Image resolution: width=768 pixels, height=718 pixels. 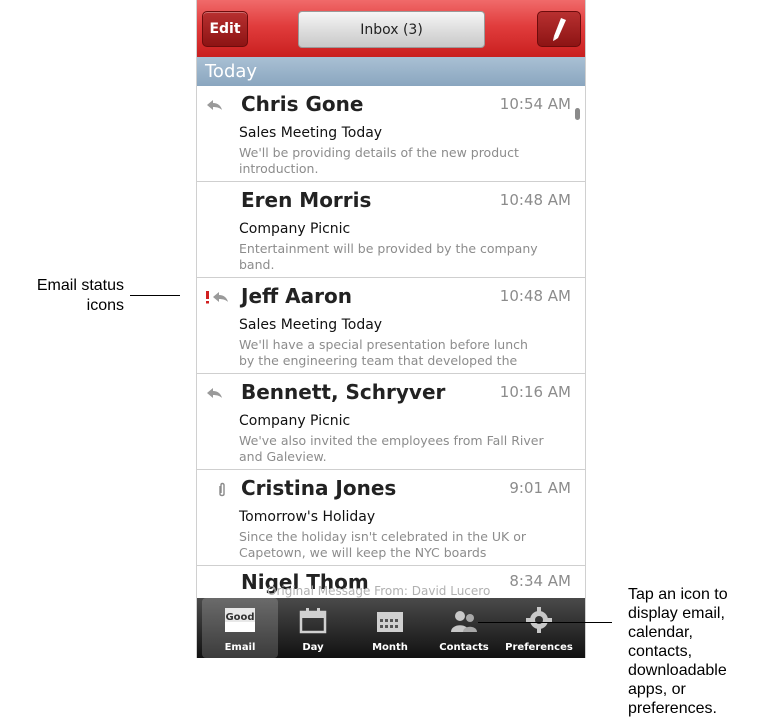 I want to click on annotation-line: preferences., so click(x=672, y=708).